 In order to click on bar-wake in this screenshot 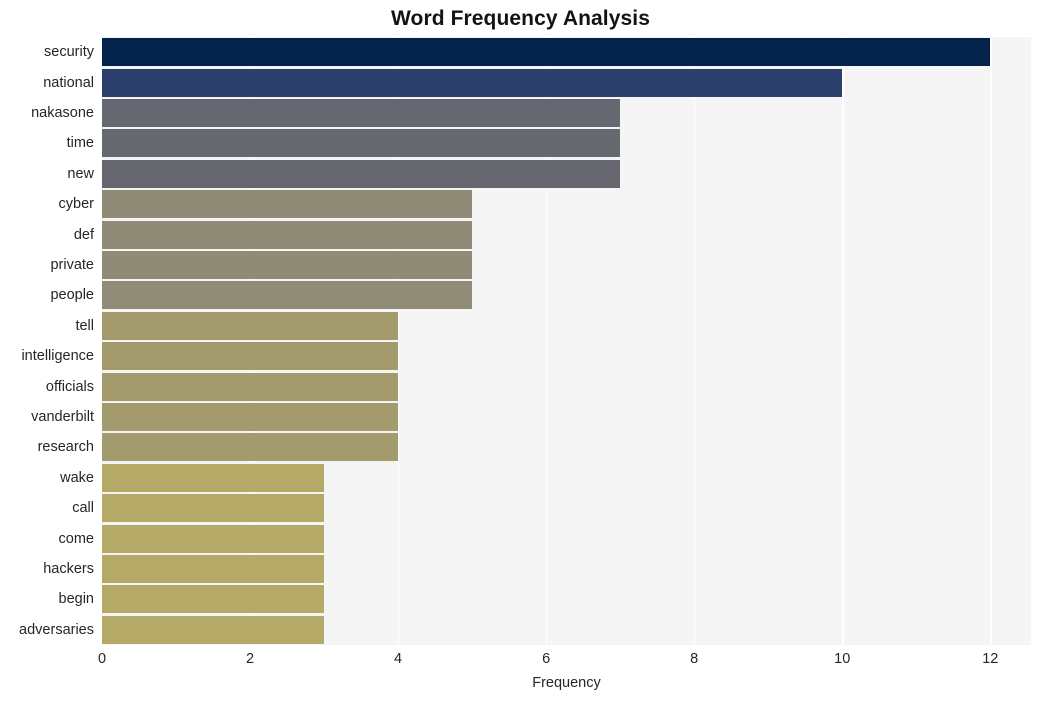, I will do `click(213, 477)`.